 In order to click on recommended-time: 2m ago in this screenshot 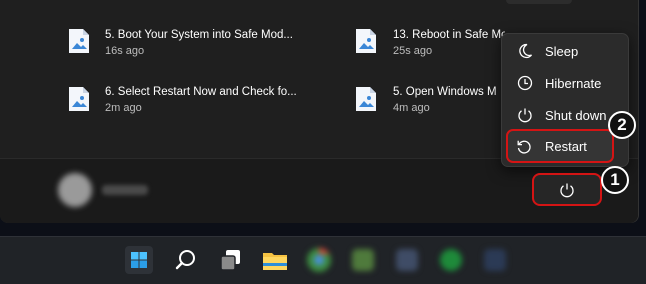, I will do `click(123, 108)`.